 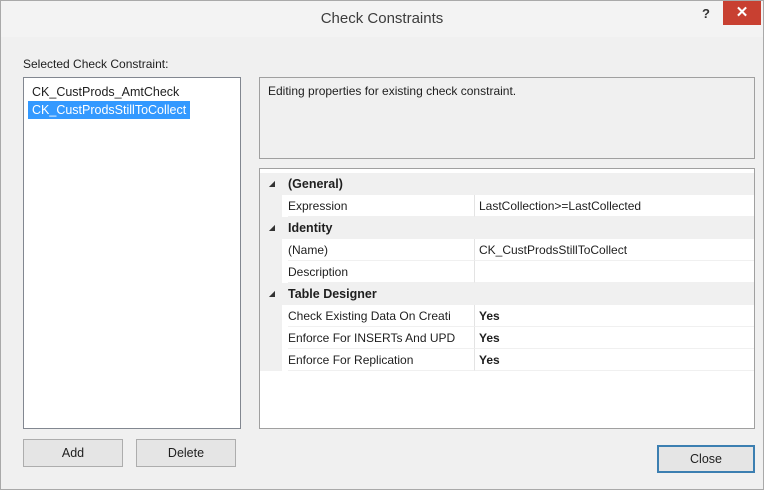 I want to click on category-label: Table Designer, so click(x=332, y=294).